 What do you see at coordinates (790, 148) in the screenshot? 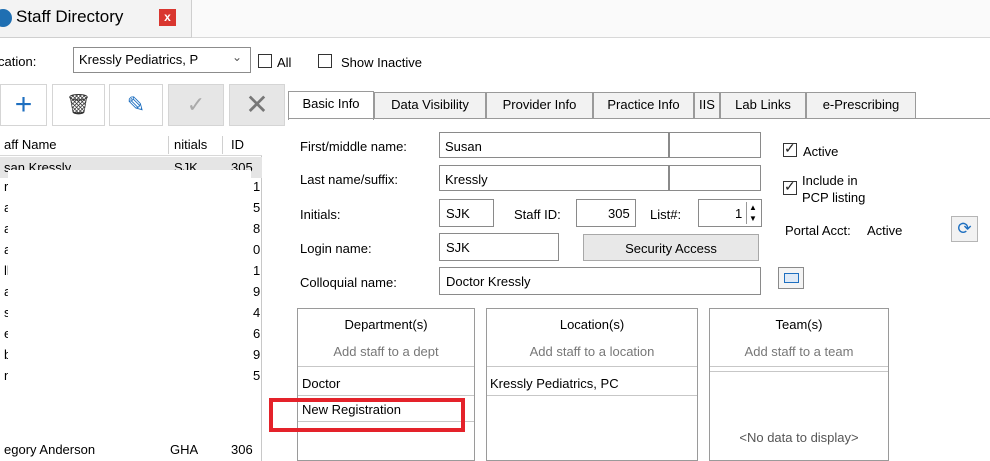
I see `active-checkbox` at bounding box center [790, 148].